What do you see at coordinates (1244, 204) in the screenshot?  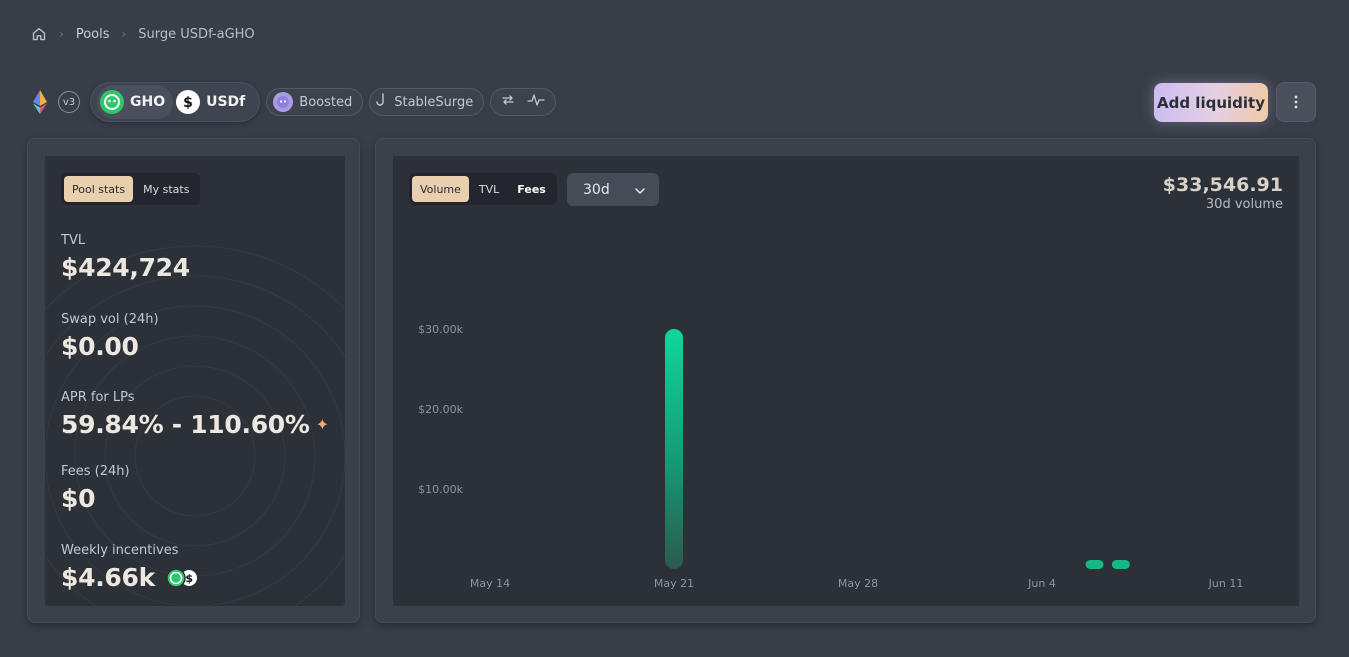 I see `volume-total-label: 30d volume` at bounding box center [1244, 204].